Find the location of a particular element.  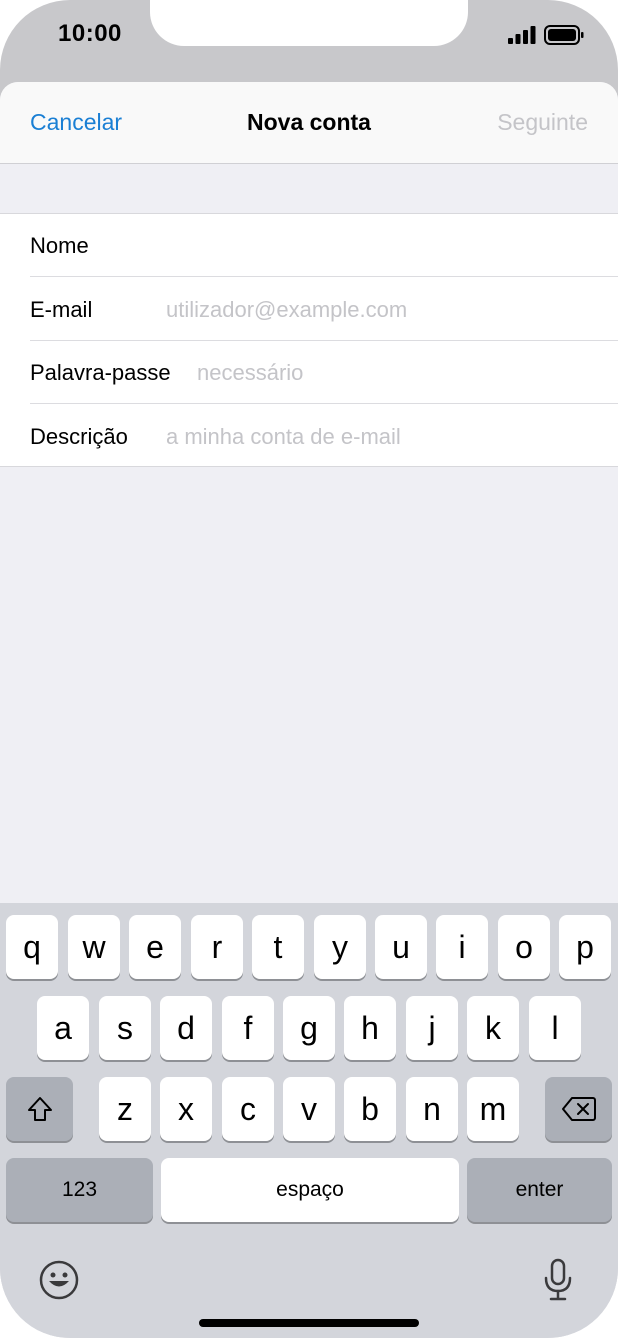

emoji-icon is located at coordinates (59, 1280).